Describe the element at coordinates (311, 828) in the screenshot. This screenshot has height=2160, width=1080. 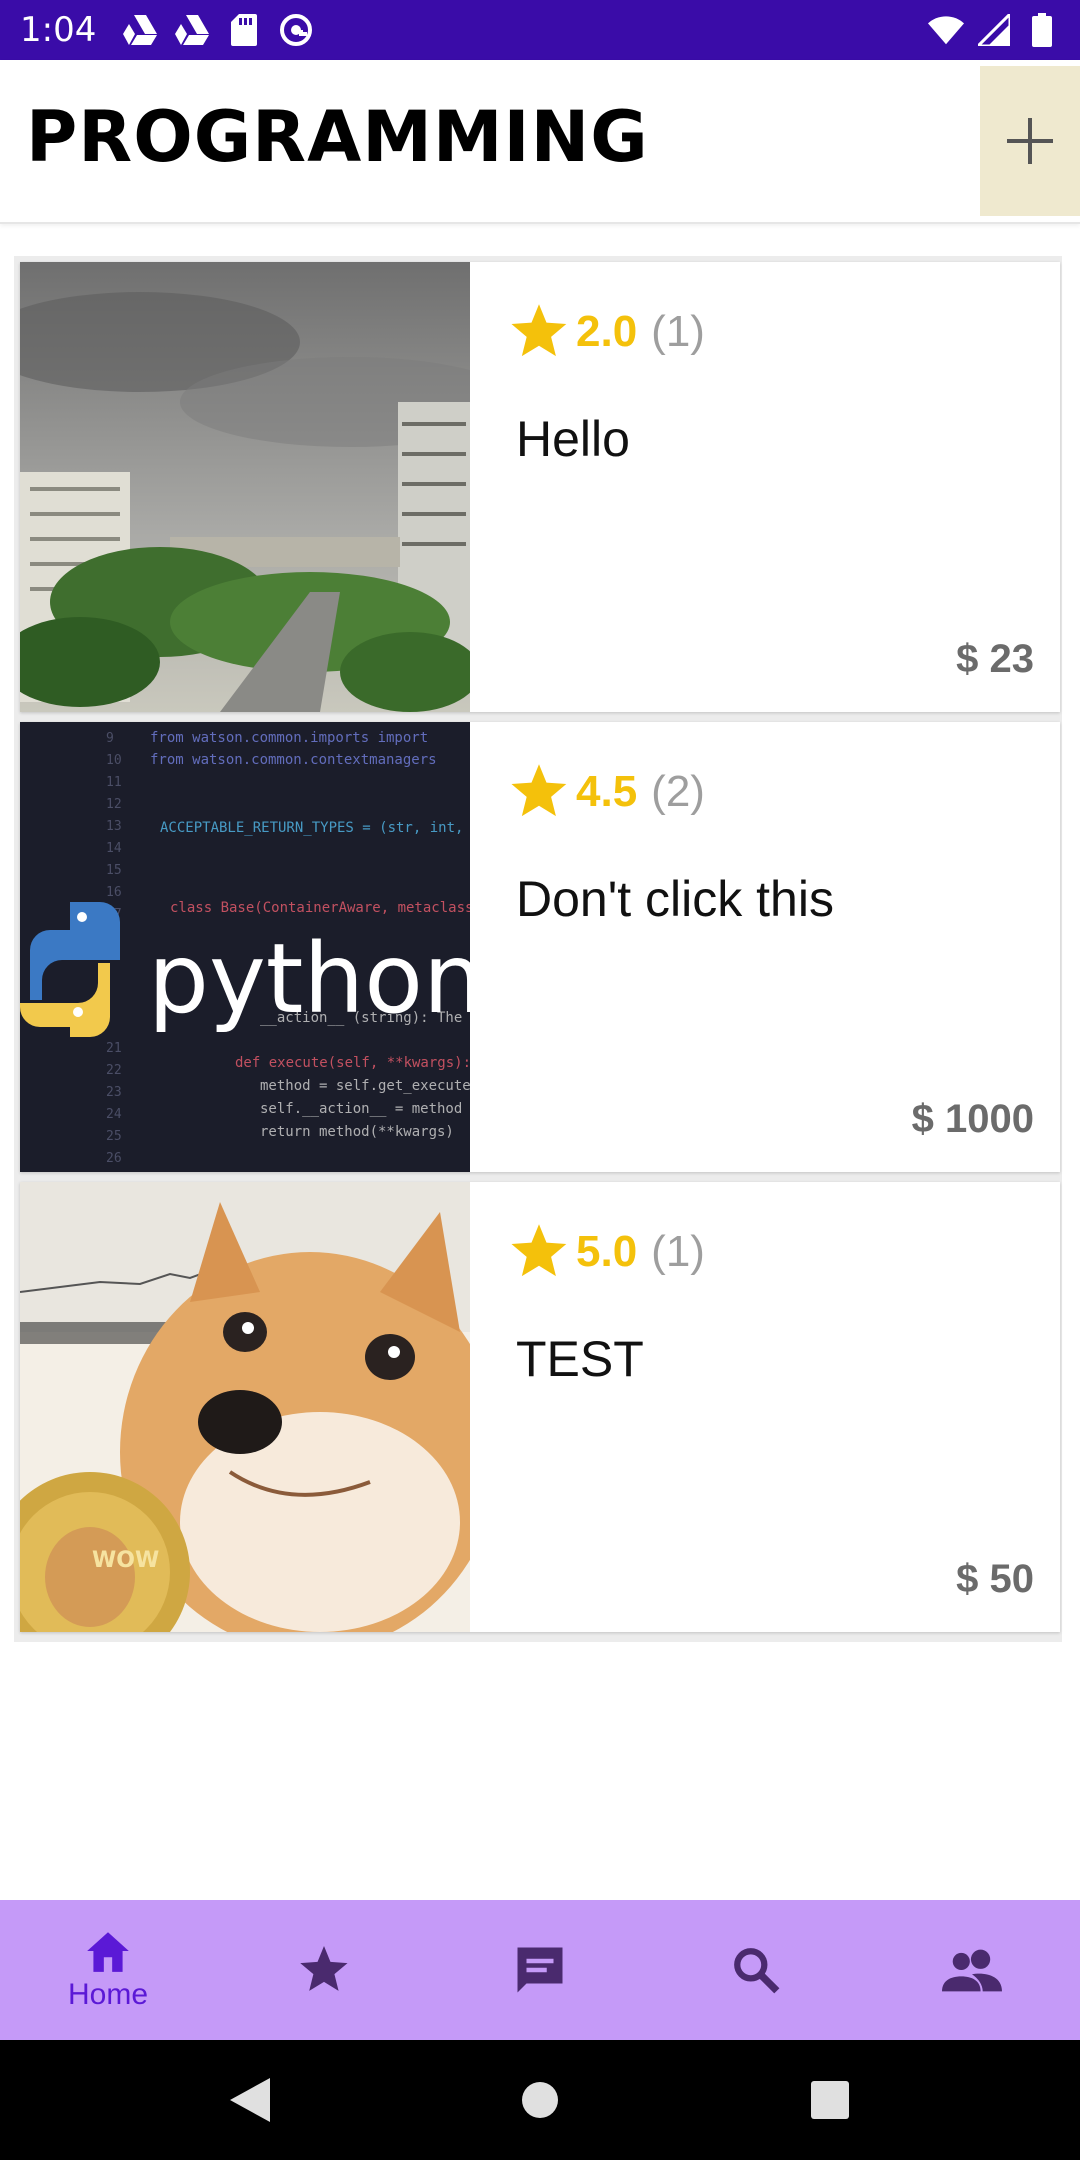
I see `svg-text:ACCEPTABLE_RETURN_TYPES = (str: ACCEPTABLE_RETURN_TYPES = (str, int,` at that location.